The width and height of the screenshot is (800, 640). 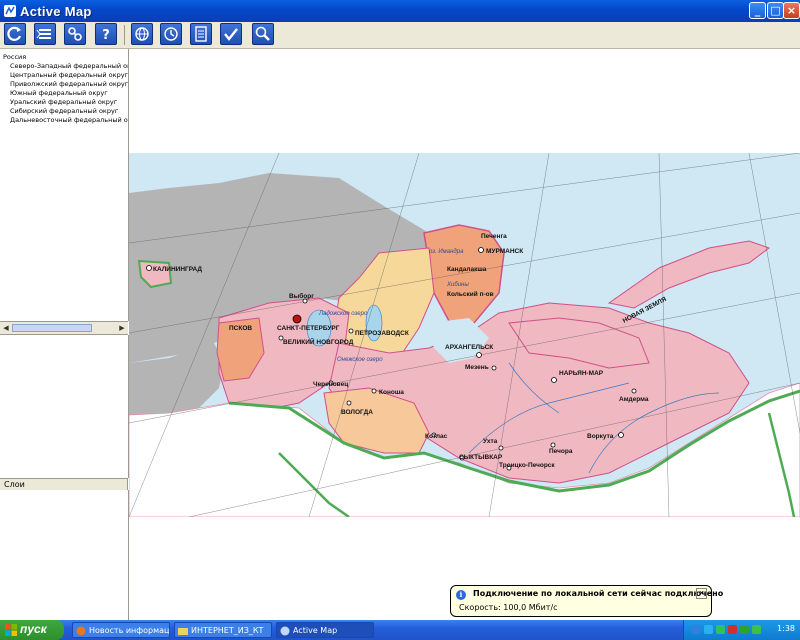 I want to click on tree-horizontal-scrollbar: ◀ ▶, so click(x=64, y=328).